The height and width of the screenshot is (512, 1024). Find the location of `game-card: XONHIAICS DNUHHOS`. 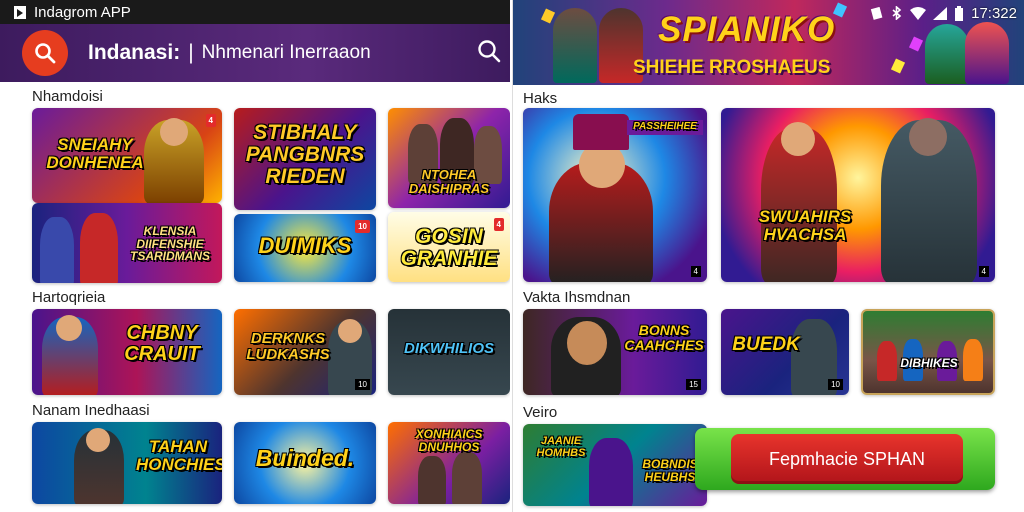

game-card: XONHIAICS DNUHHOS is located at coordinates (449, 463).